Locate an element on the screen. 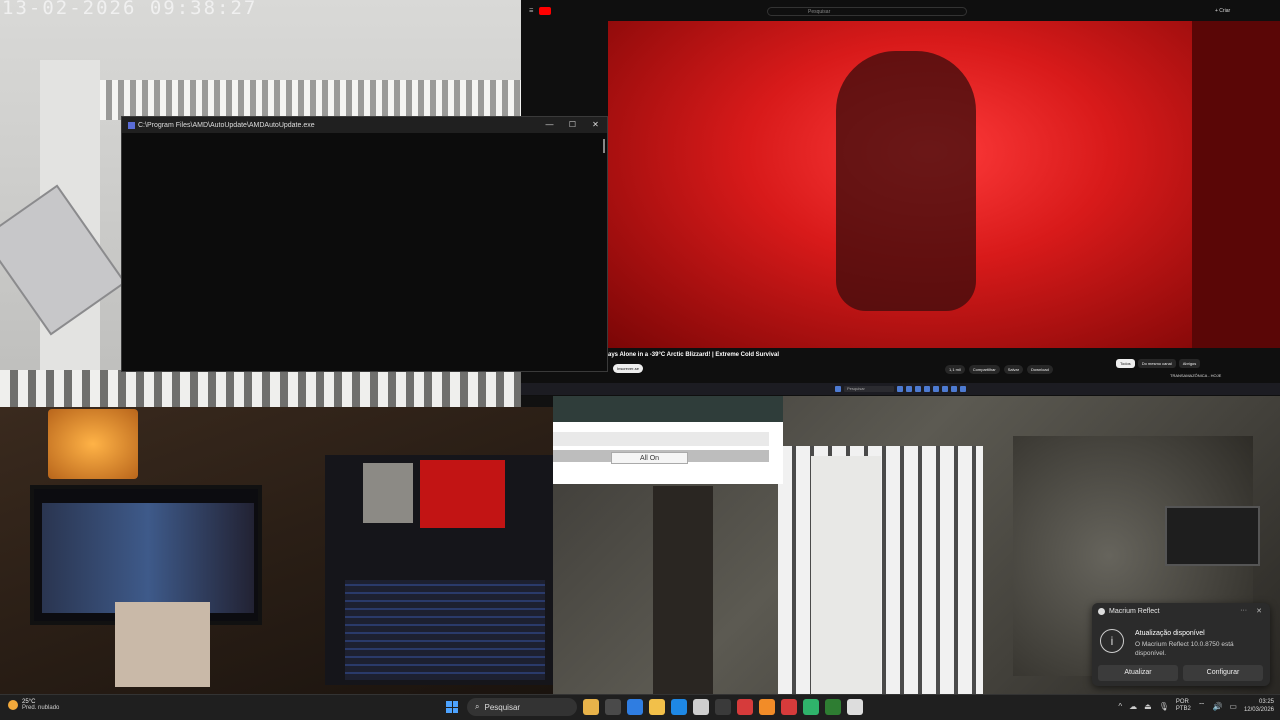 The height and width of the screenshot is (720, 1280). toast-close-button: ✕ is located at coordinates (1259, 611).